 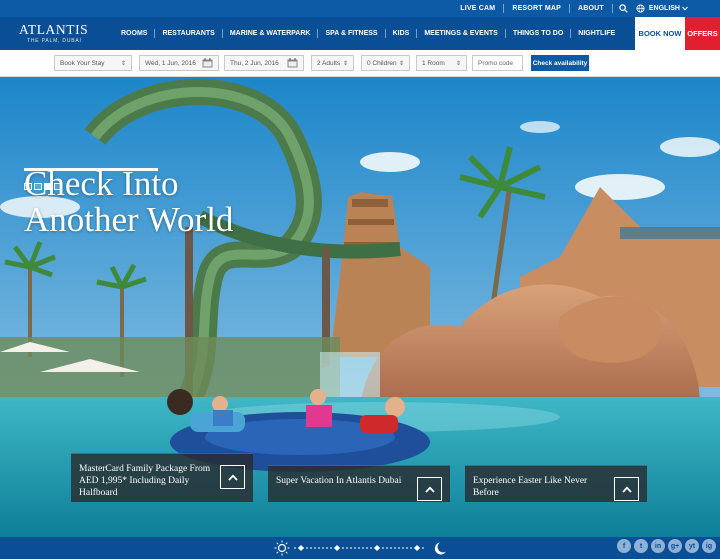 What do you see at coordinates (54, 41) in the screenshot?
I see `logo-tagline: THE PALM, DUBAI` at bounding box center [54, 41].